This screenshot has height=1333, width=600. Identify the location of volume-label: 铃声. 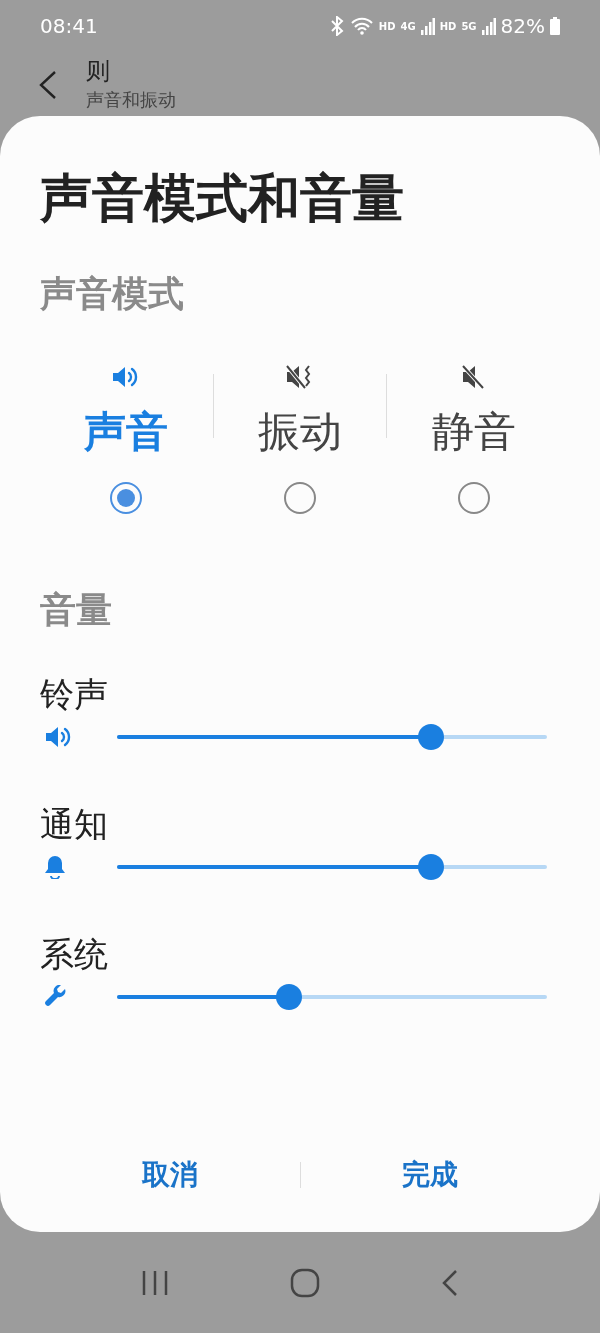
(74, 694).